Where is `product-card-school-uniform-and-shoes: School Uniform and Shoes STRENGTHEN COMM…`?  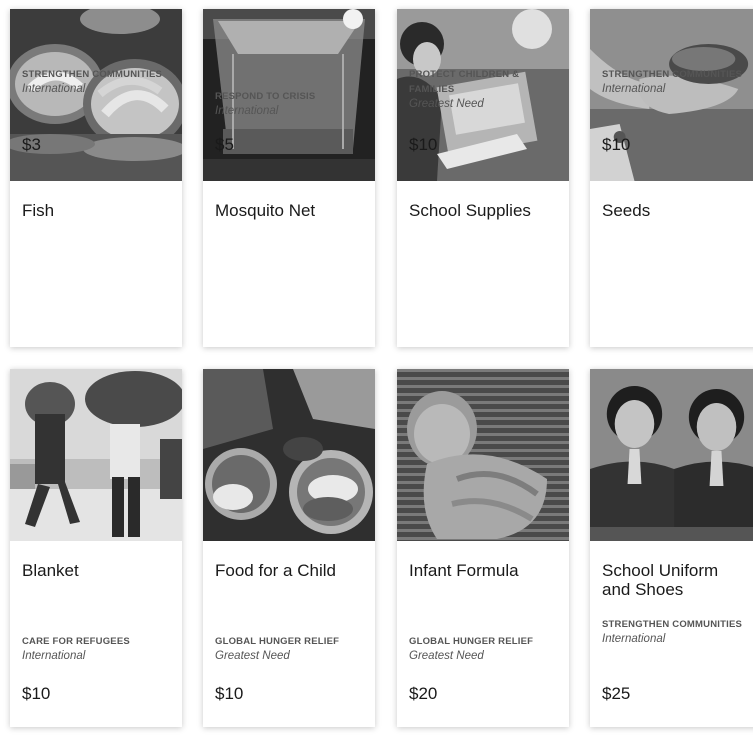
product-card-school-uniform-and-shoes: School Uniform and Shoes STRENGTHEN COMM… is located at coordinates (671, 548).